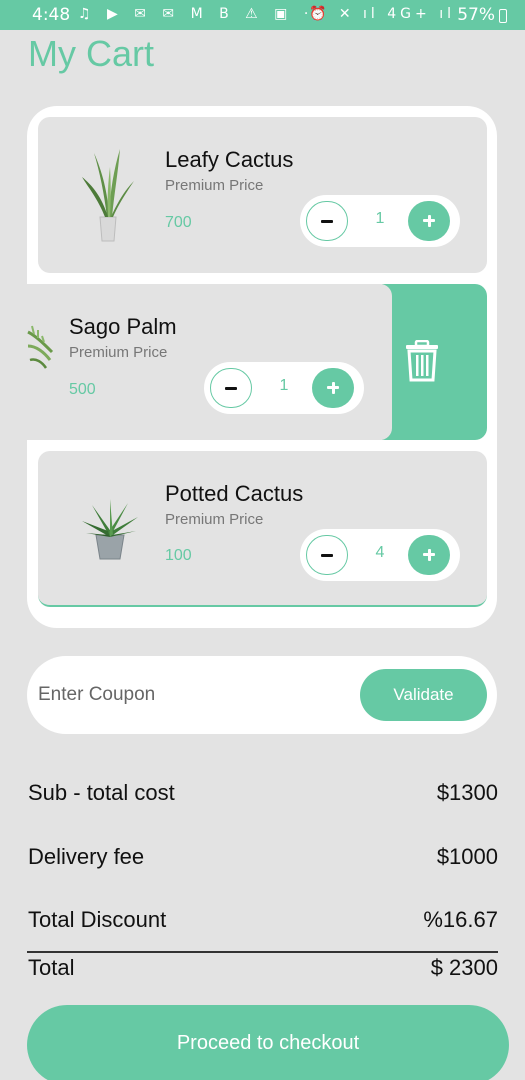 The height and width of the screenshot is (1080, 525). I want to click on validate-coupon-button: Validate, so click(423, 695).